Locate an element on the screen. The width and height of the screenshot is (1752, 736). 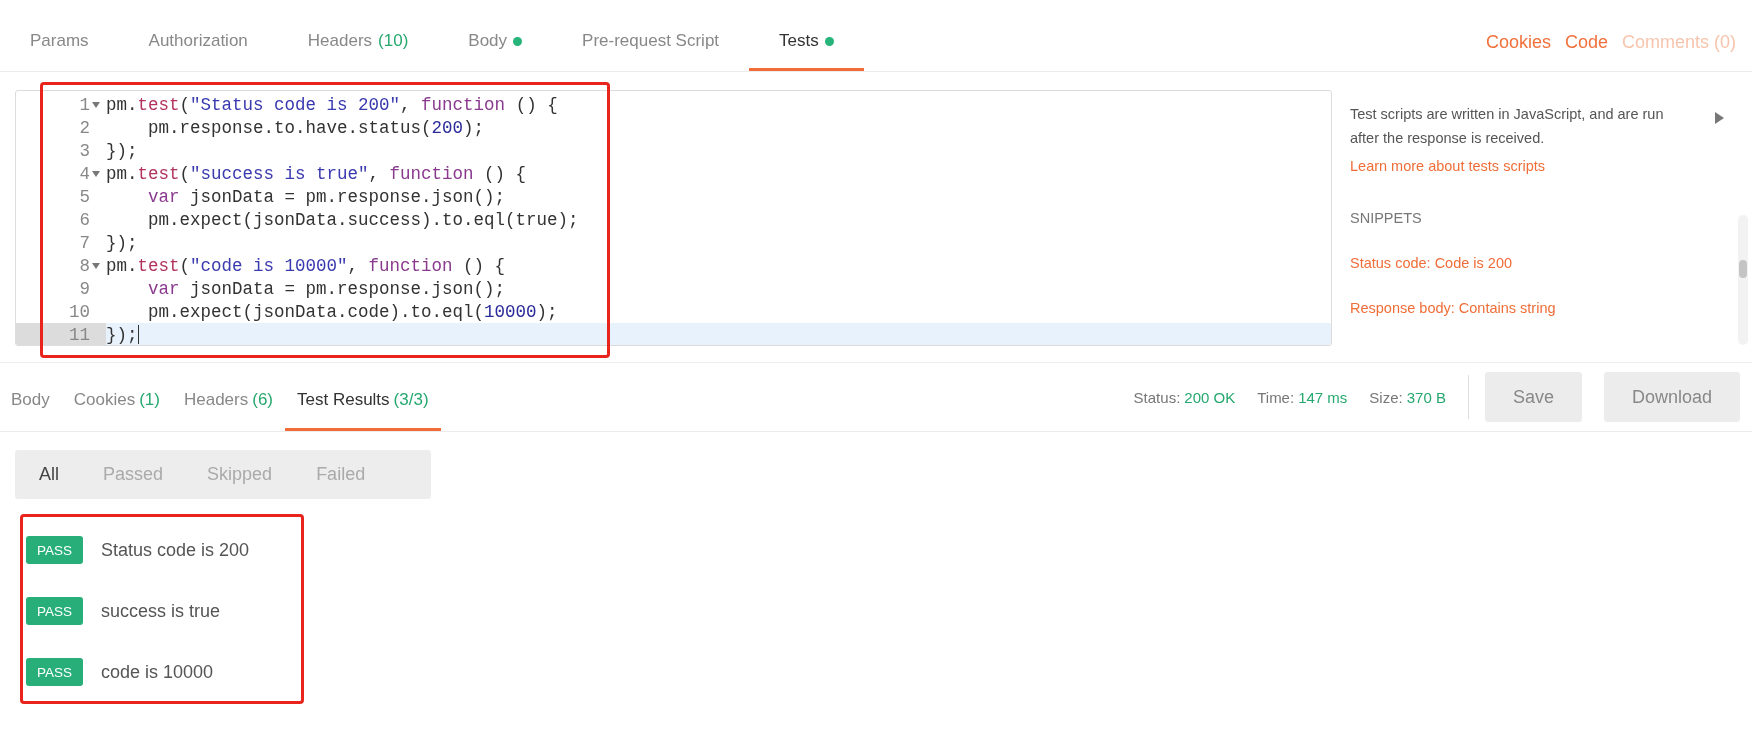
scrollbar is located at coordinates (1743, 280).